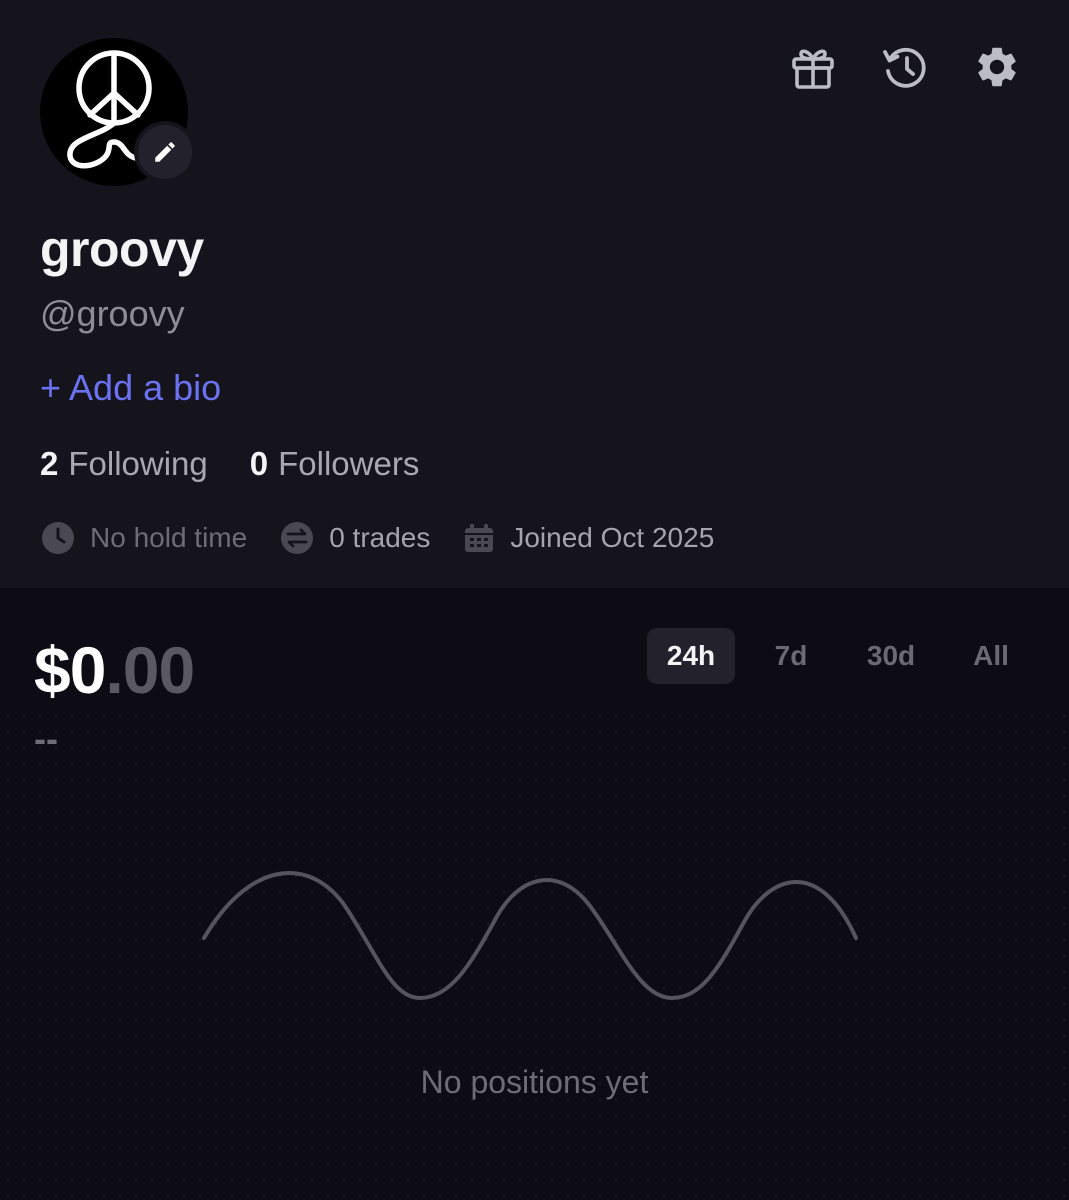  I want to click on trades-text: 0 trades, so click(380, 537).